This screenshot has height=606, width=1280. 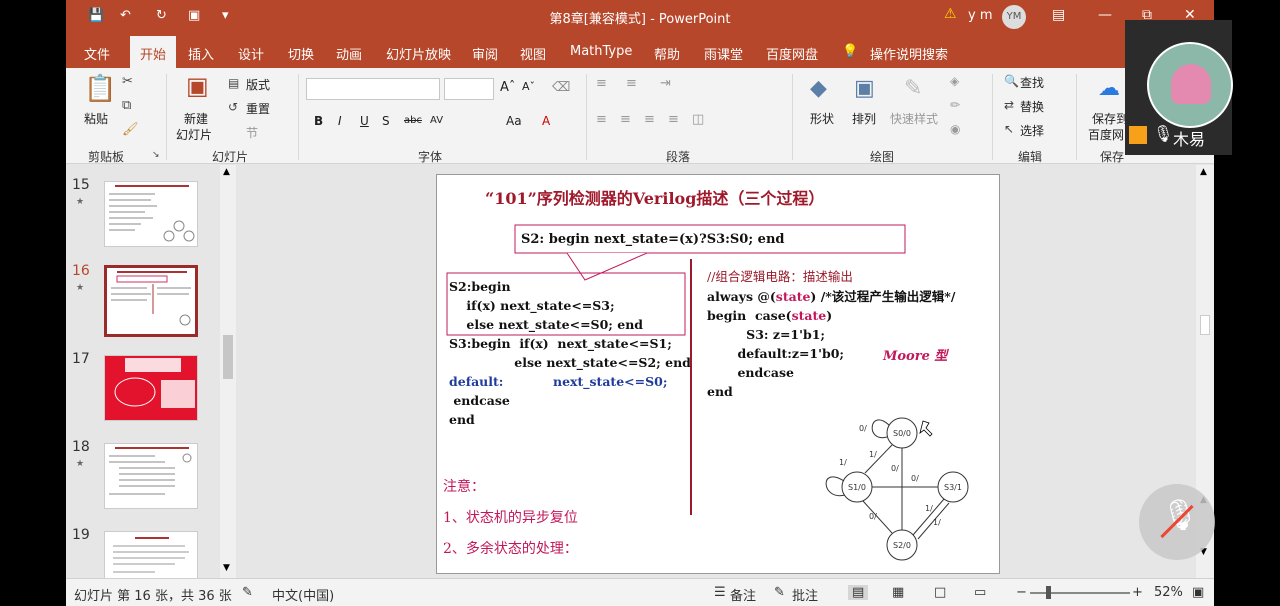 I want to click on columns-icon: ◫, so click(x=698, y=119).